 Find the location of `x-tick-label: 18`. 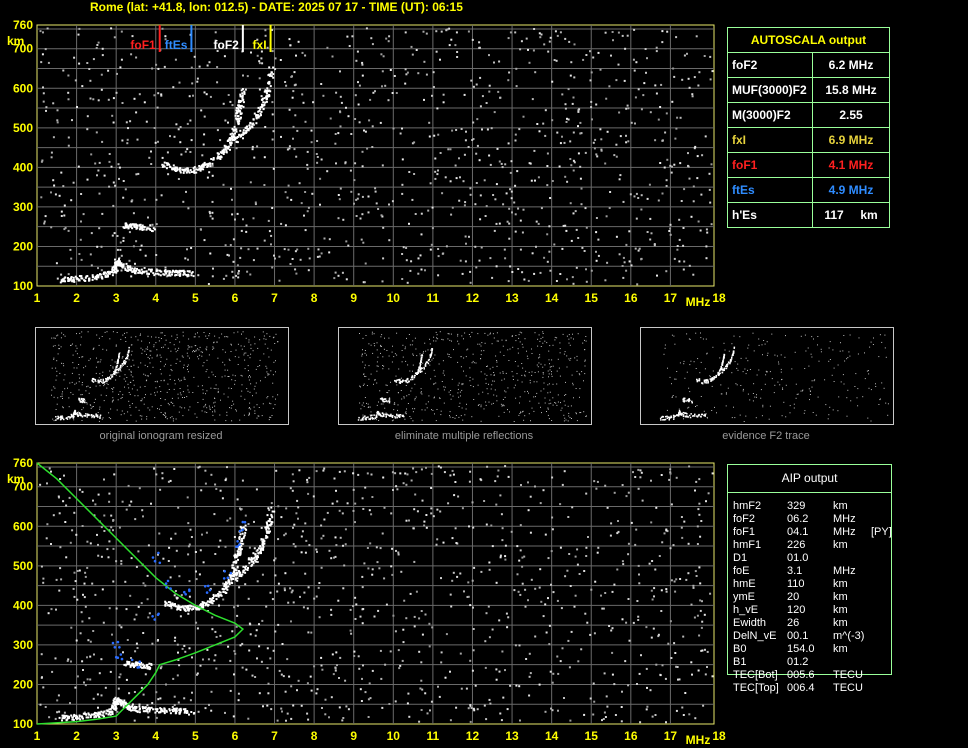

x-tick-label: 18 is located at coordinates (719, 736).